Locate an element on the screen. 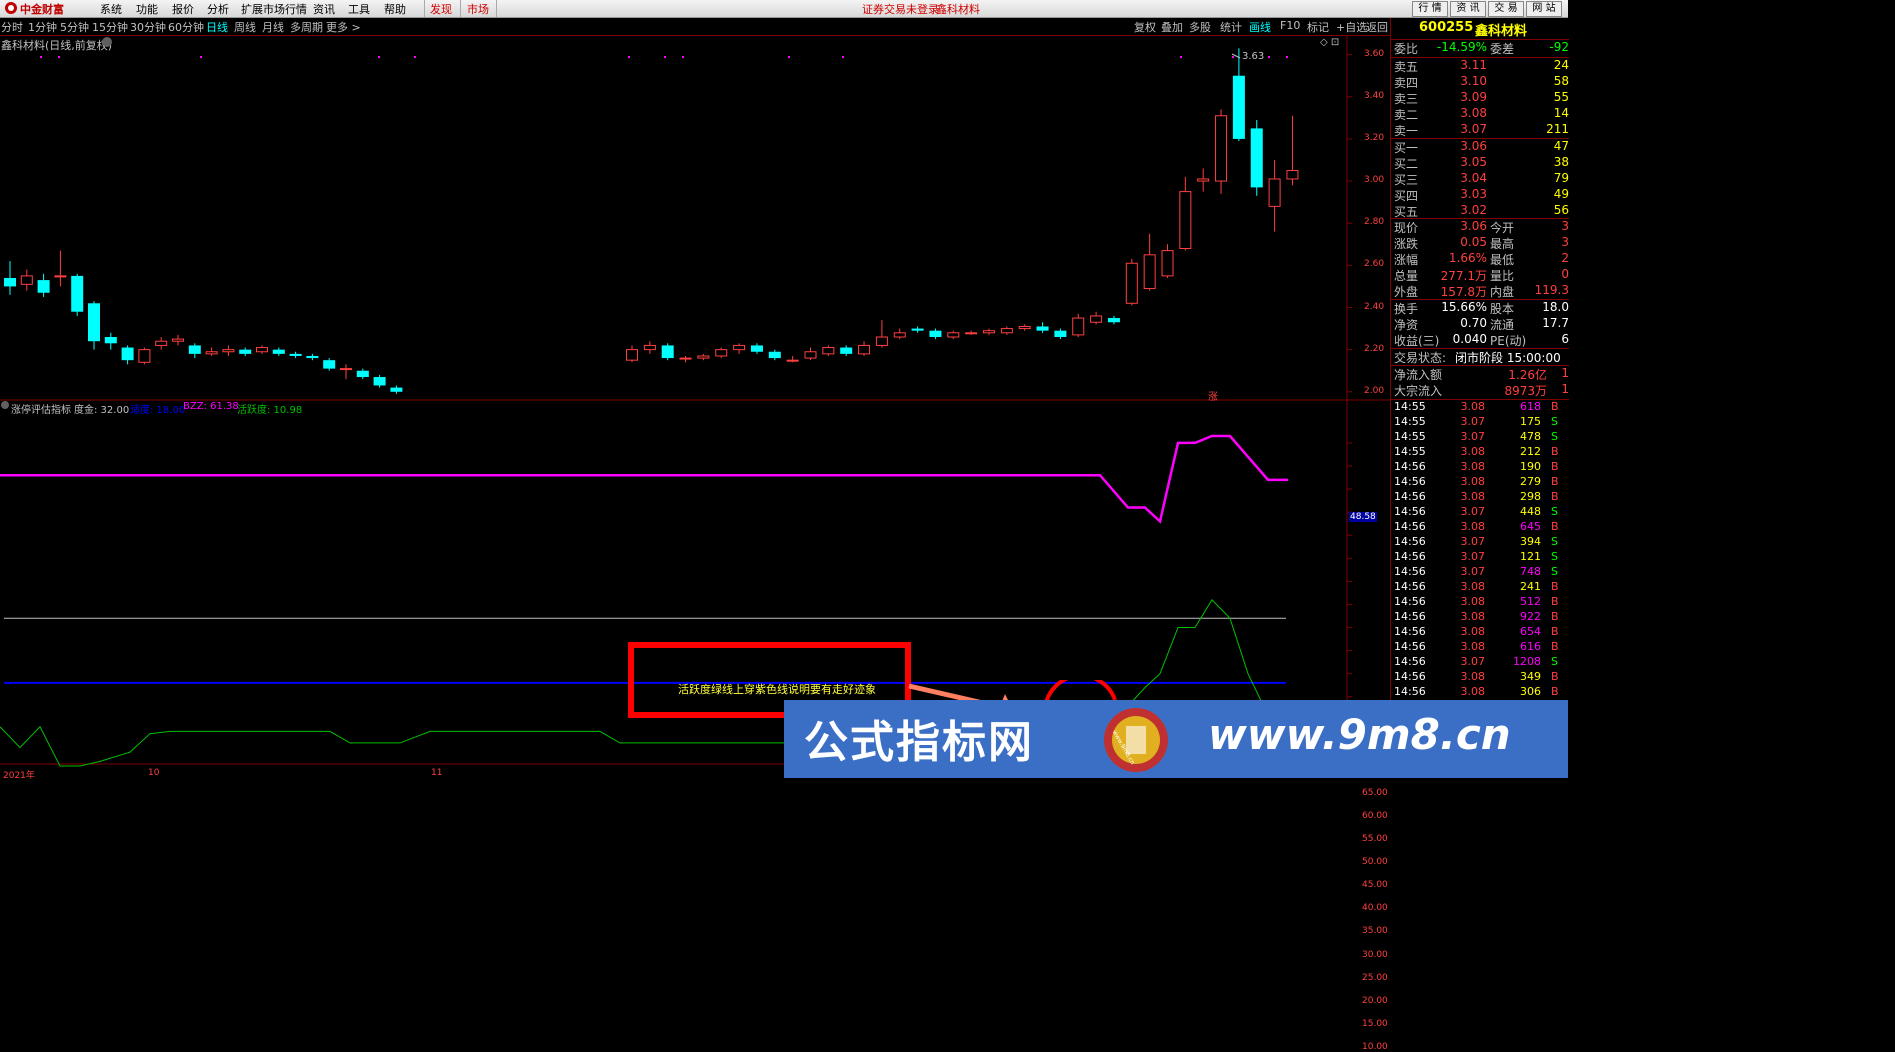 This screenshot has width=1895, height=1052. bid-price: 3.04 is located at coordinates (1473, 178).